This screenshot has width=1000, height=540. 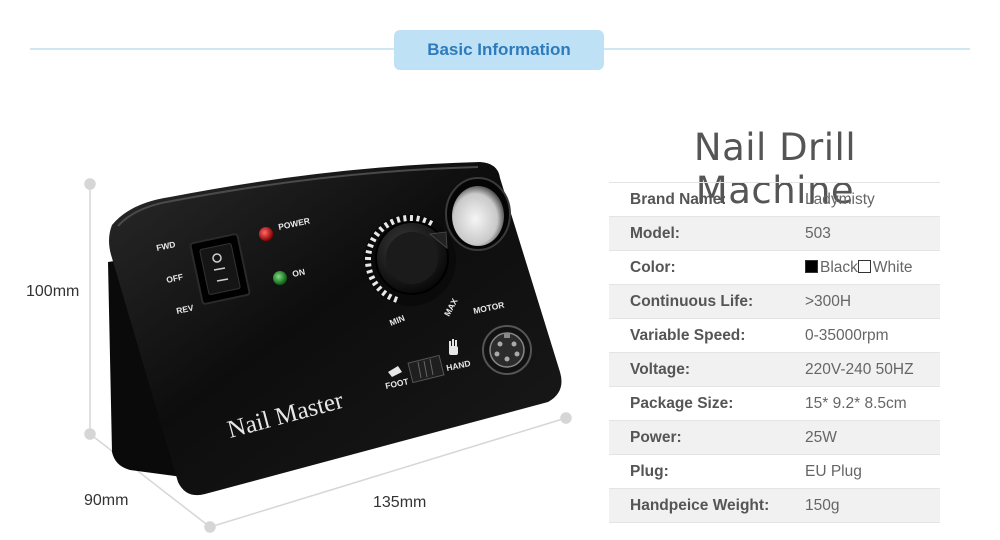 What do you see at coordinates (707, 471) in the screenshot?
I see `spec-label: Plug:` at bounding box center [707, 471].